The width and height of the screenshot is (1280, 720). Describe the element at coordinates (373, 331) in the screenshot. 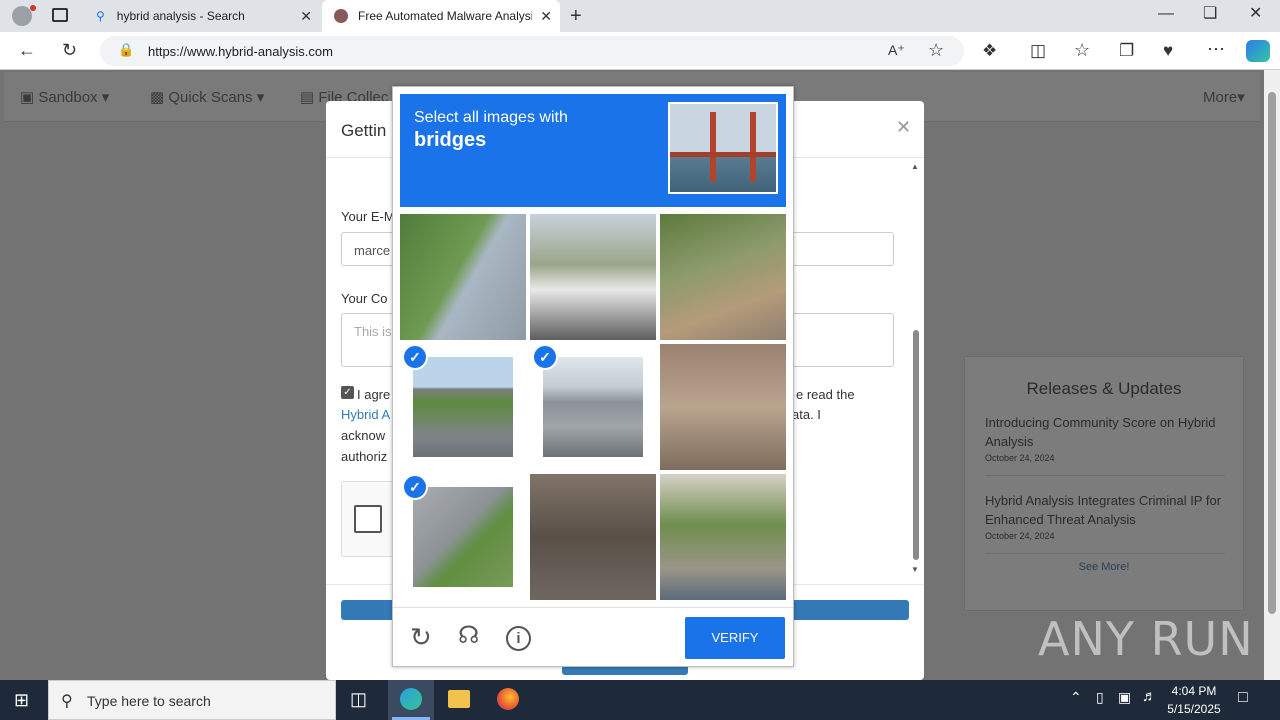

I see `comment-placeholder: This is` at that location.